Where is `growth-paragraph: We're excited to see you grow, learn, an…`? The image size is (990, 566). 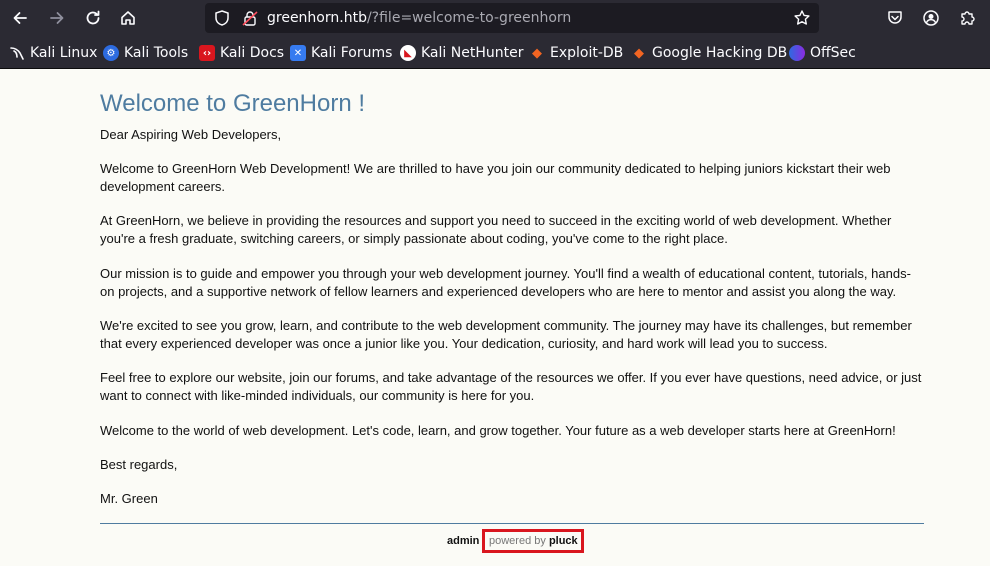
growth-paragraph: We're excited to see you grow, learn, an… is located at coordinates (506, 334).